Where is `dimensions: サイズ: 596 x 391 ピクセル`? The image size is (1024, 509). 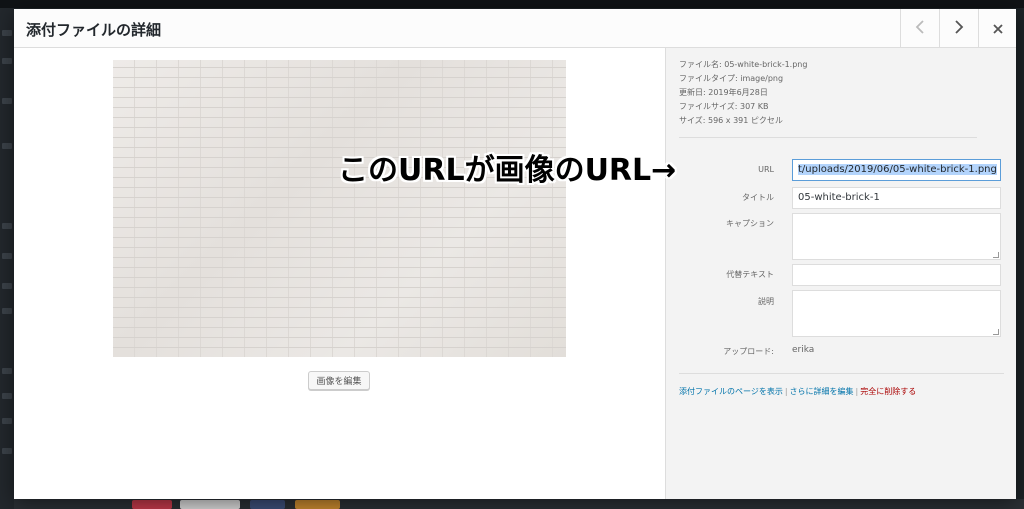 dimensions: サイズ: 596 x 391 ピクセル is located at coordinates (731, 120).